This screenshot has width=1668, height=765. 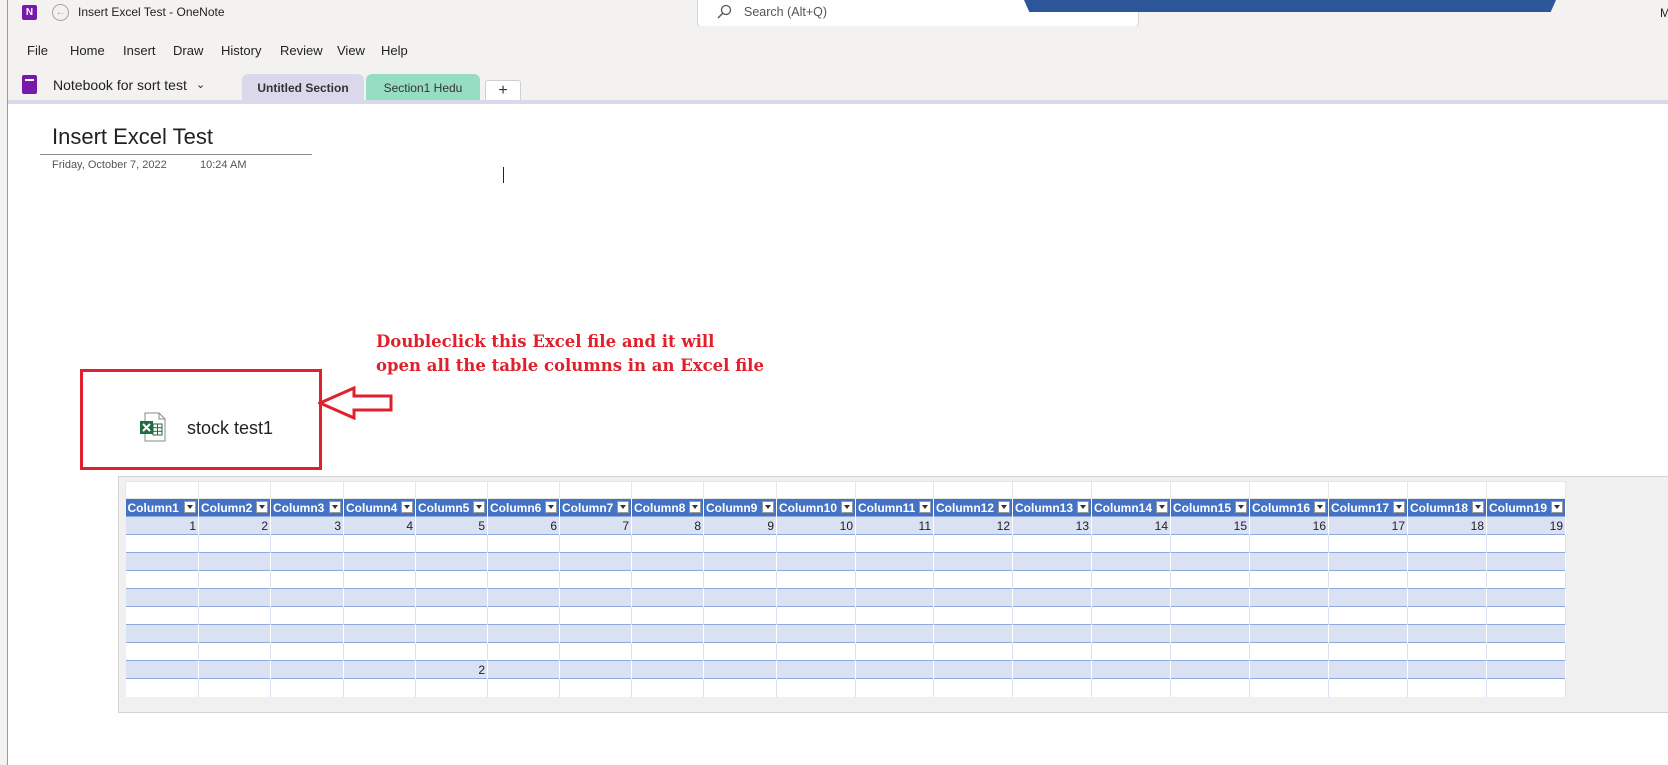 What do you see at coordinates (132, 137) in the screenshot?
I see `page-title: Insert Excel Test` at bounding box center [132, 137].